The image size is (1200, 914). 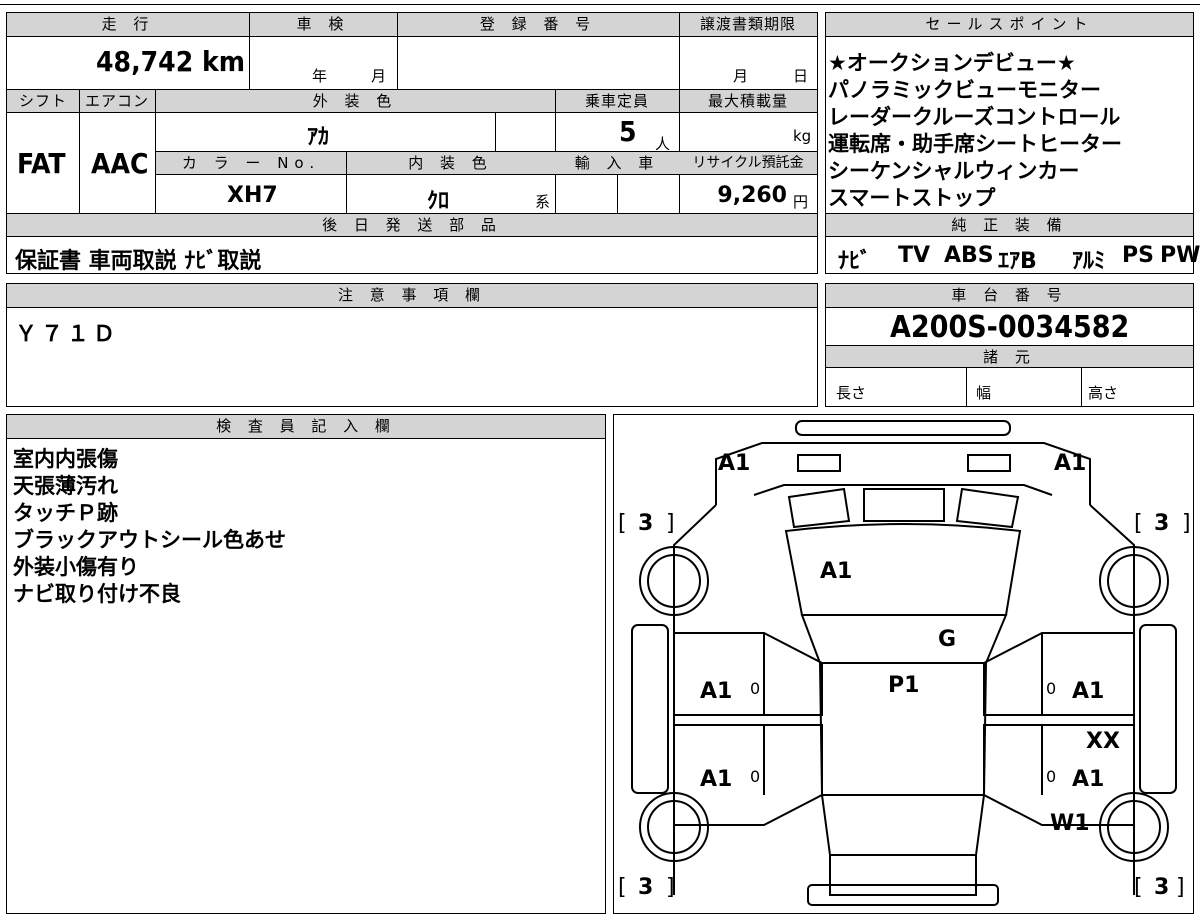 I want to click on mark-right-quarter: XX, so click(x=1103, y=741).